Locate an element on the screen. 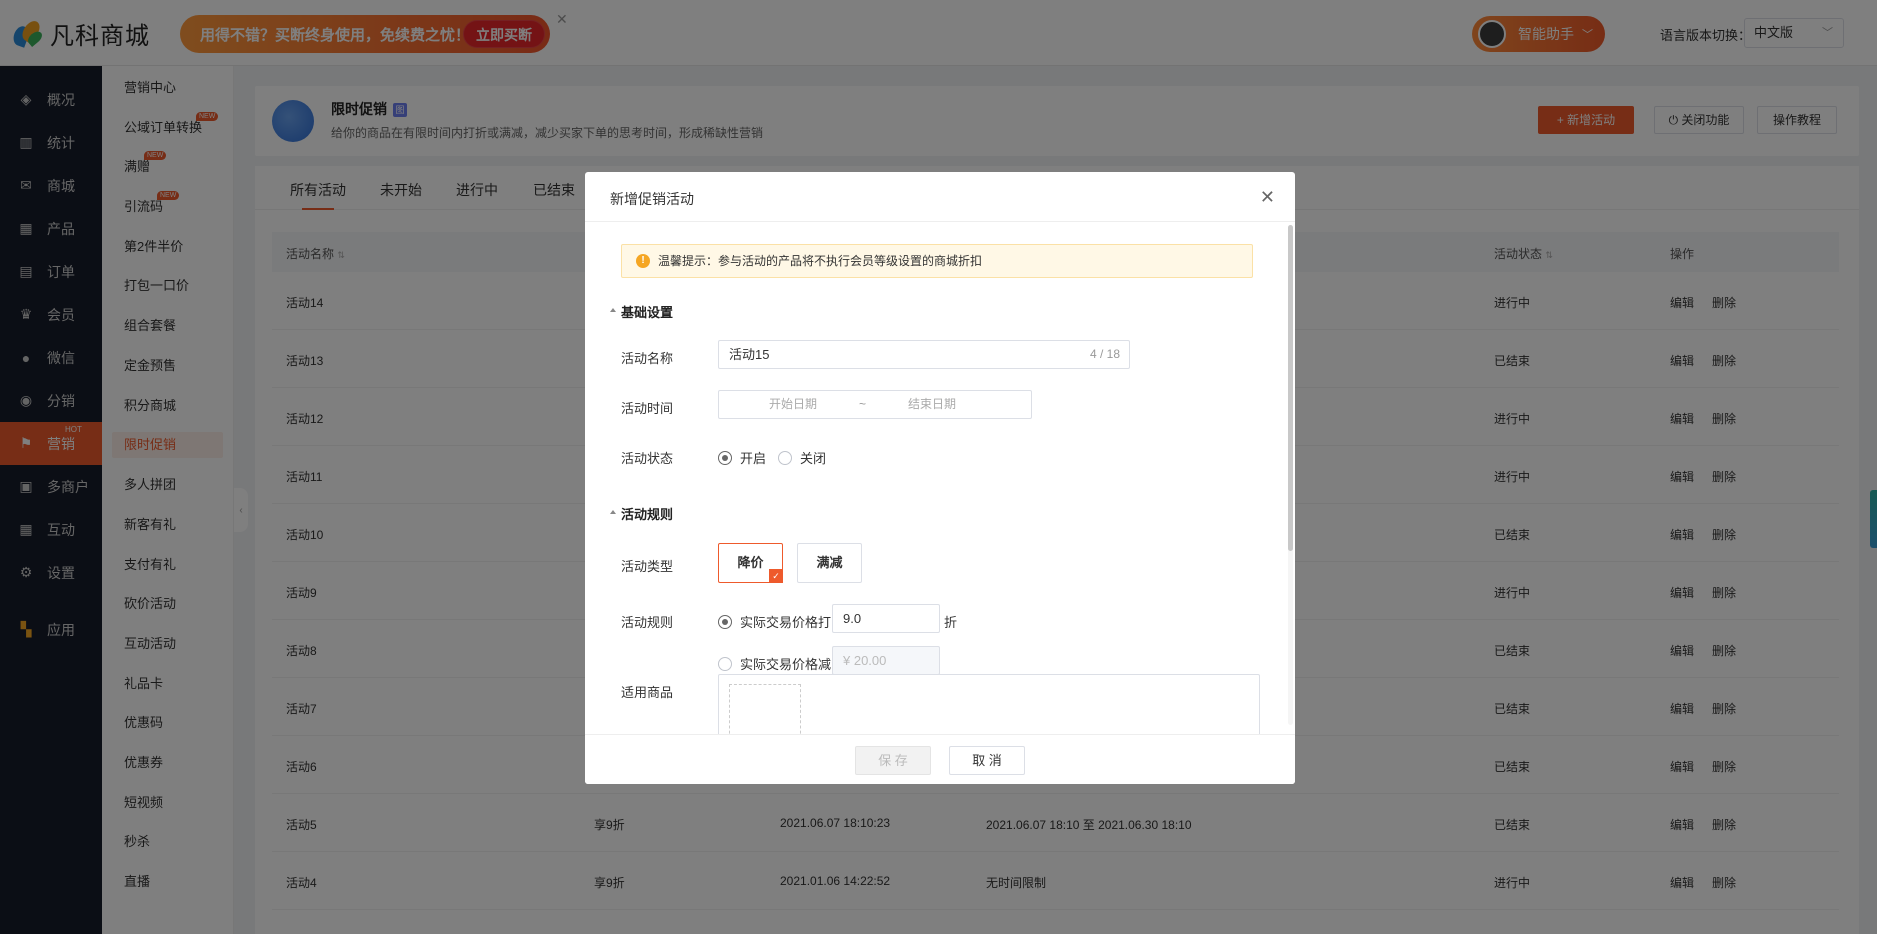 This screenshot has width=1877, height=934. warning-icon: ! is located at coordinates (643, 261).